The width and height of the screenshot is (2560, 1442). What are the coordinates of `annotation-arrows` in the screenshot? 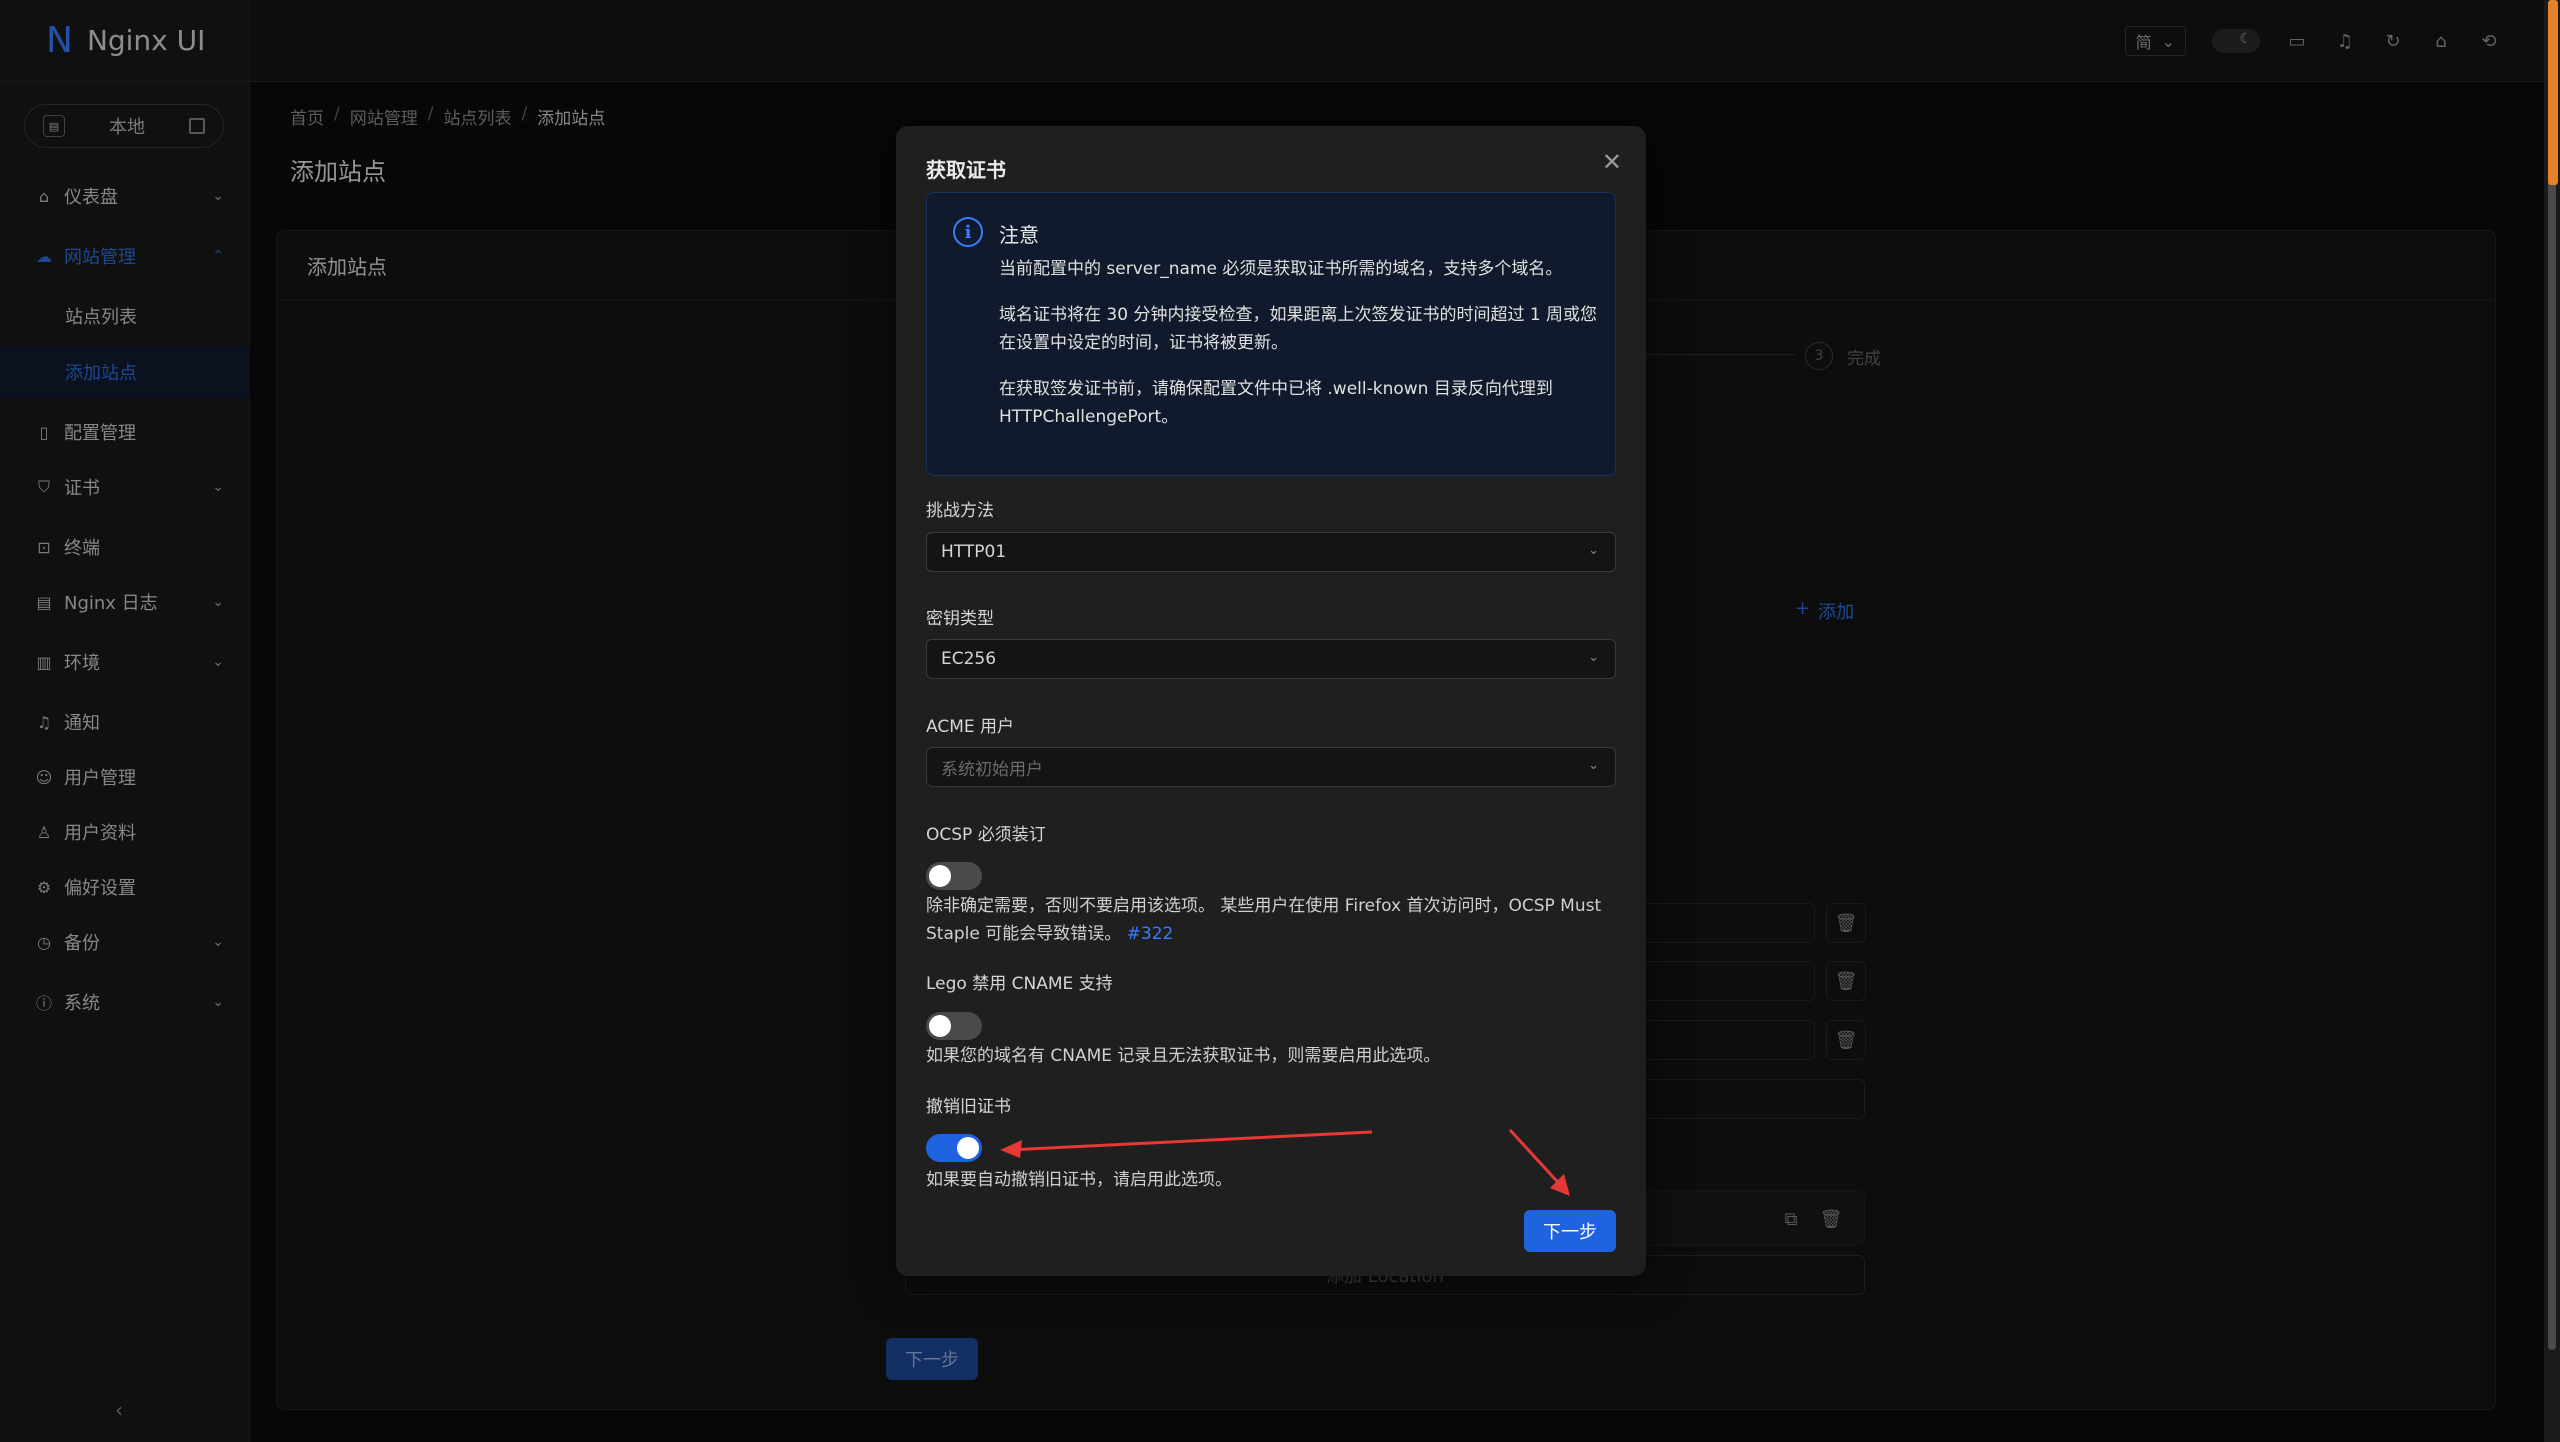 It's located at (1285, 1162).